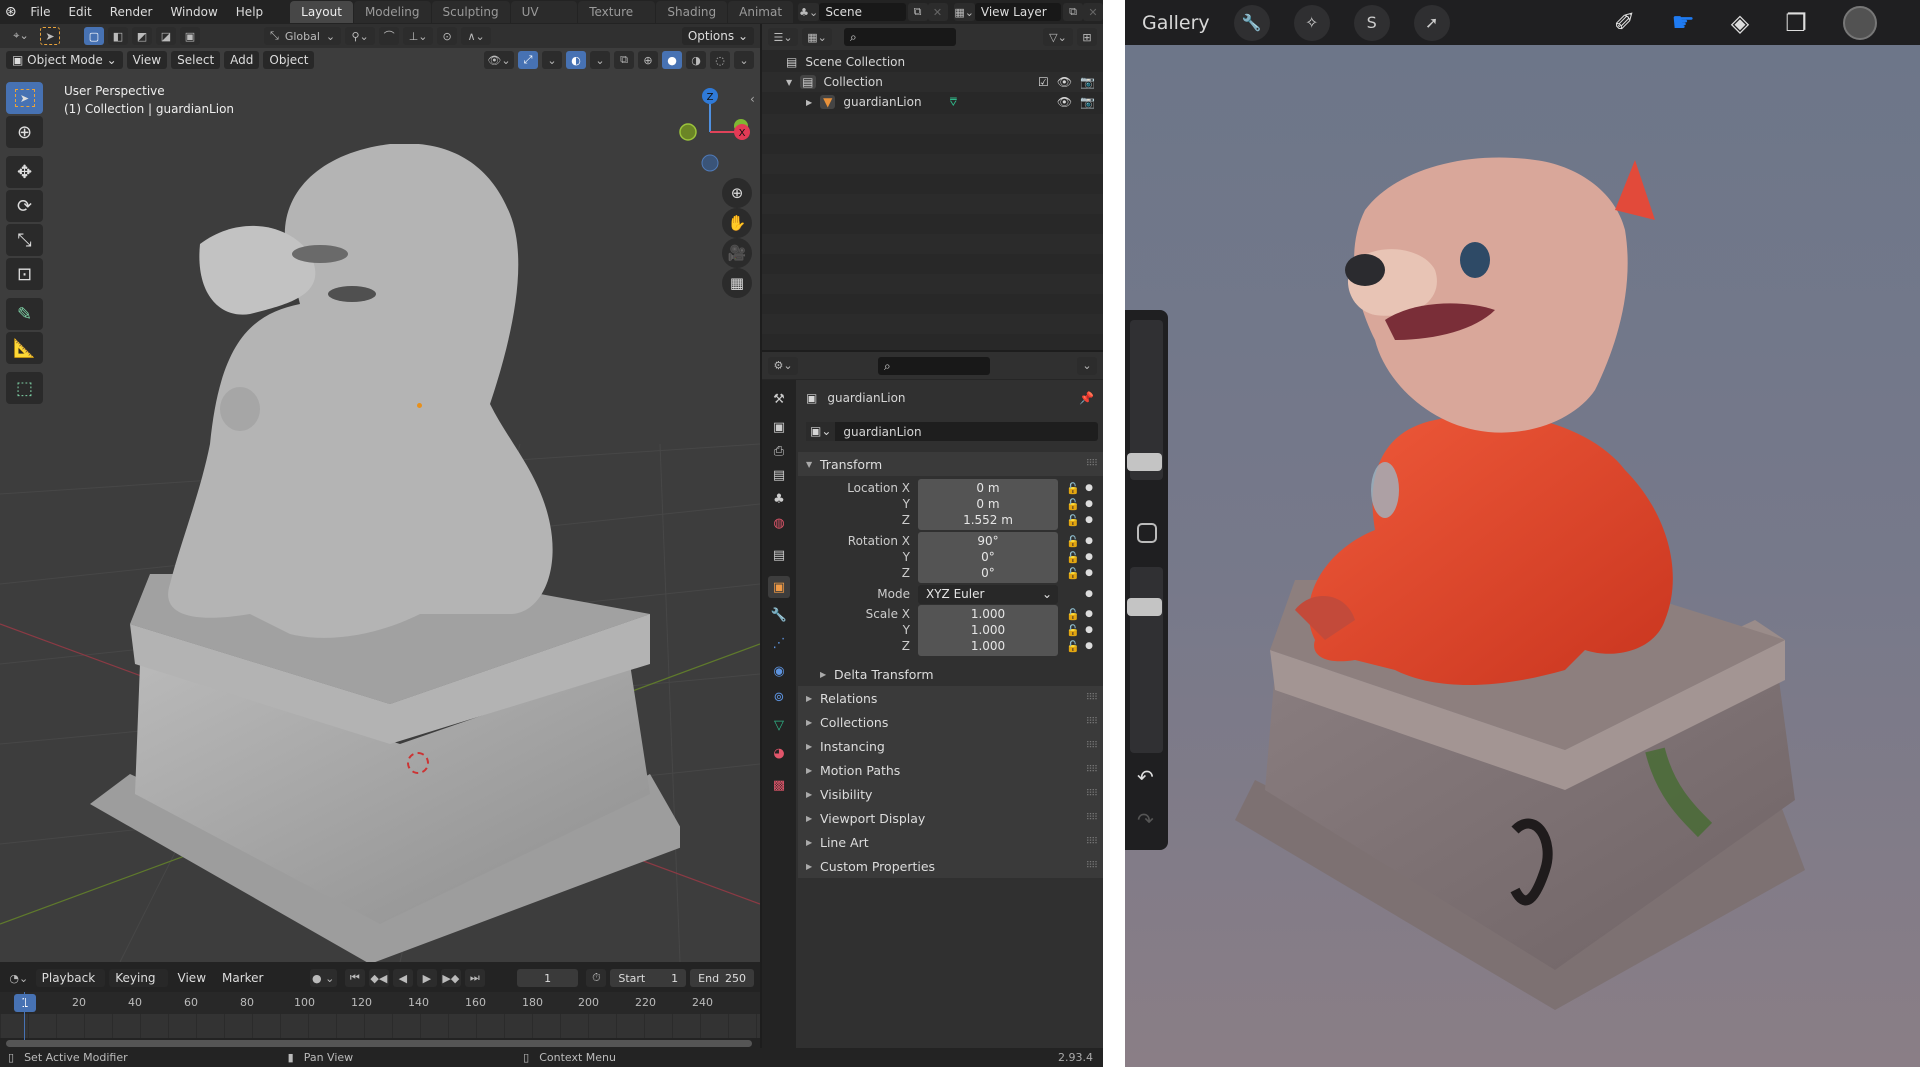 This screenshot has height=1067, width=1920. What do you see at coordinates (418, 36) in the screenshot?
I see `snap-target-icon: ⊥⌄` at bounding box center [418, 36].